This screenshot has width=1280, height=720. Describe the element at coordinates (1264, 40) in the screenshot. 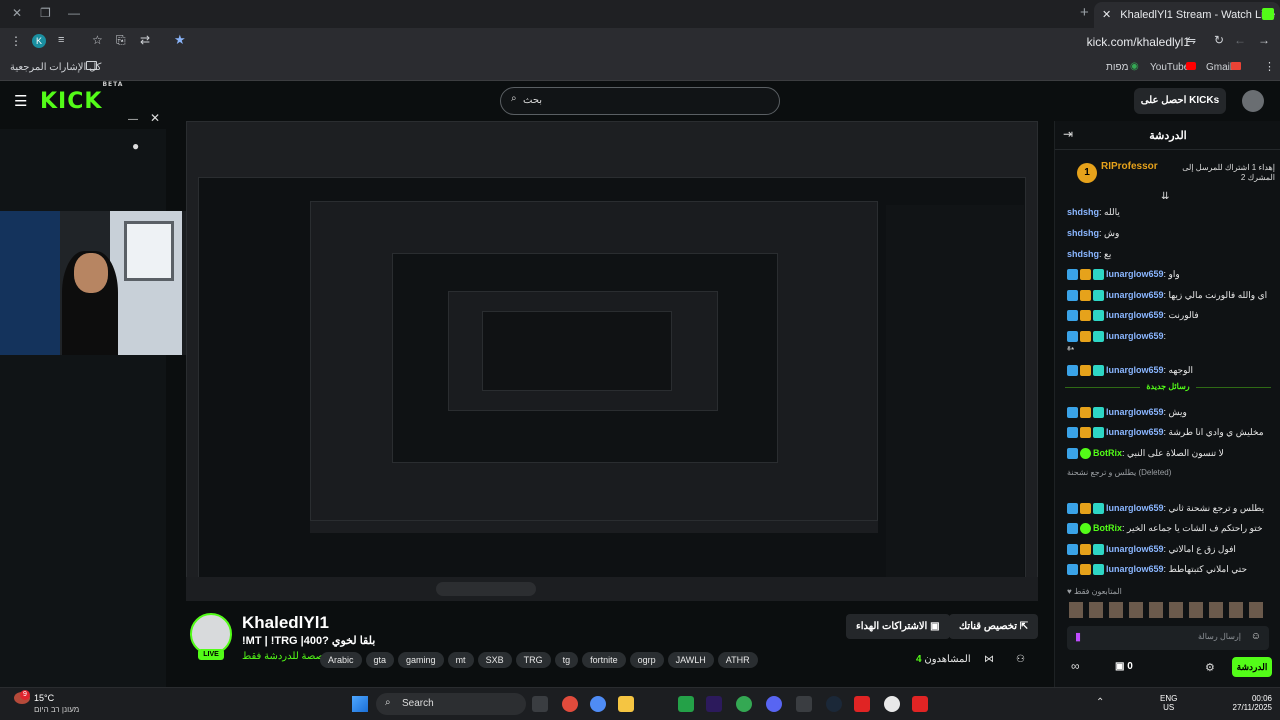

I see `back-icon: →` at that location.